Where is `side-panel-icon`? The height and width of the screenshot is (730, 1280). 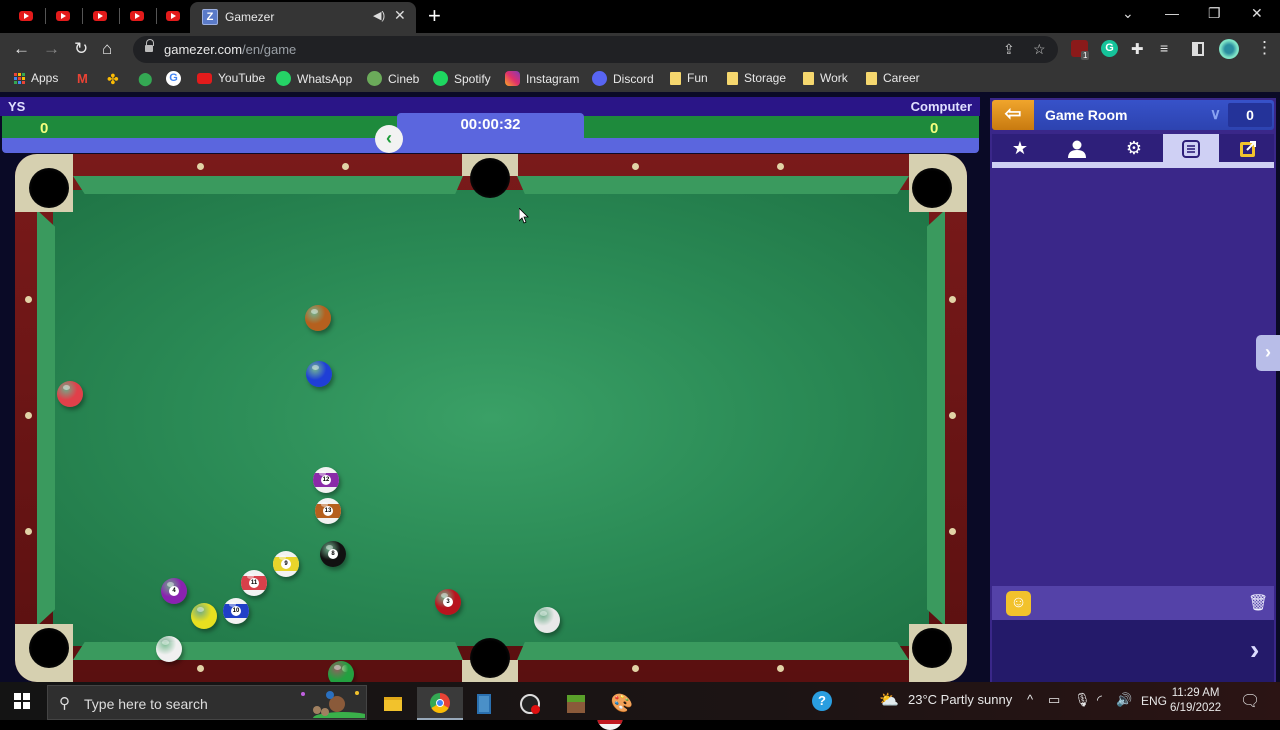
side-panel-icon is located at coordinates (1198, 49).